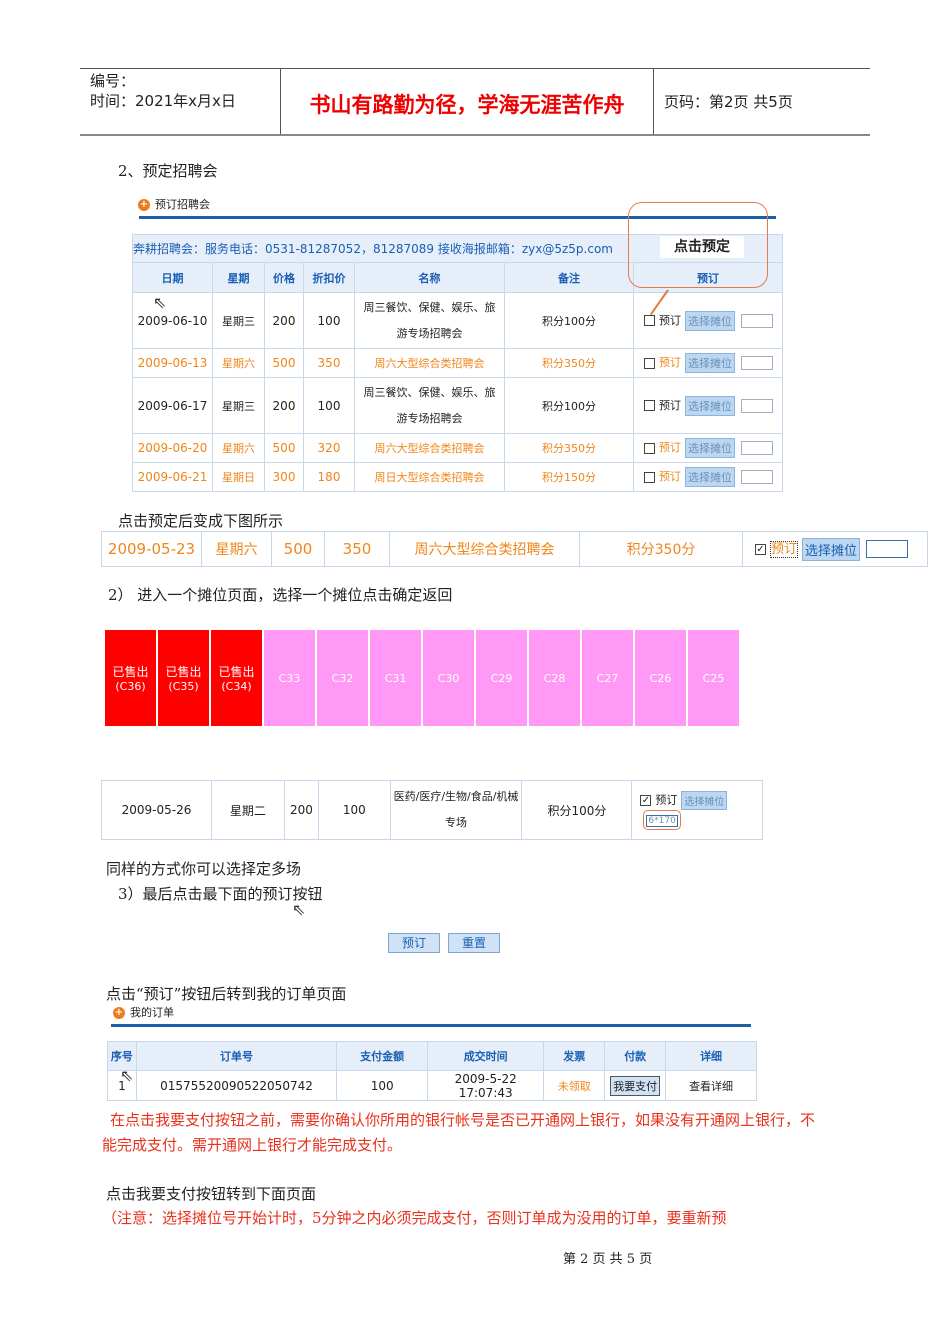 This screenshot has width=950, height=1344. What do you see at coordinates (182, 204) in the screenshot?
I see `booking-panel-title-text: 预订招聘会` at bounding box center [182, 204].